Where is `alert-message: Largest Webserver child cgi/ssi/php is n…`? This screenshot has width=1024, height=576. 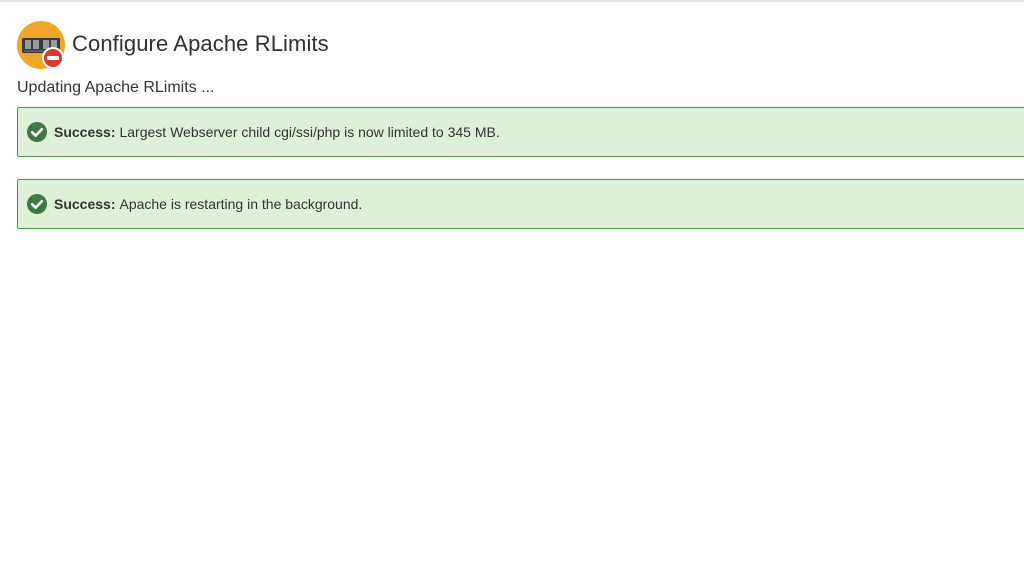 alert-message: Largest Webserver child cgi/ssi/php is n… is located at coordinates (309, 132).